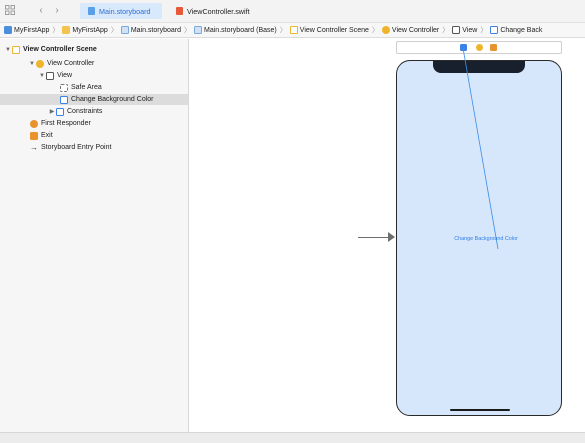 The width and height of the screenshot is (585, 443). What do you see at coordinates (240, 30) in the screenshot?
I see `breadcrumb-label: Main.storyboard (Base)` at bounding box center [240, 30].